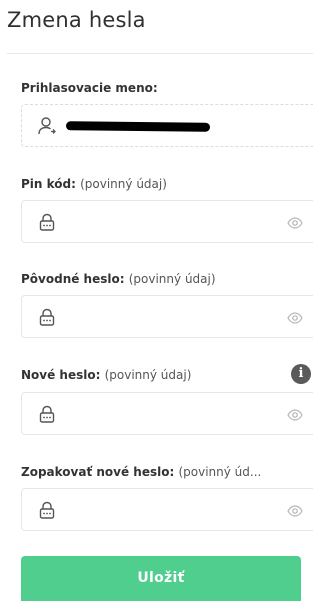 The width and height of the screenshot is (320, 601). What do you see at coordinates (167, 316) in the screenshot?
I see `old-password-input` at bounding box center [167, 316].